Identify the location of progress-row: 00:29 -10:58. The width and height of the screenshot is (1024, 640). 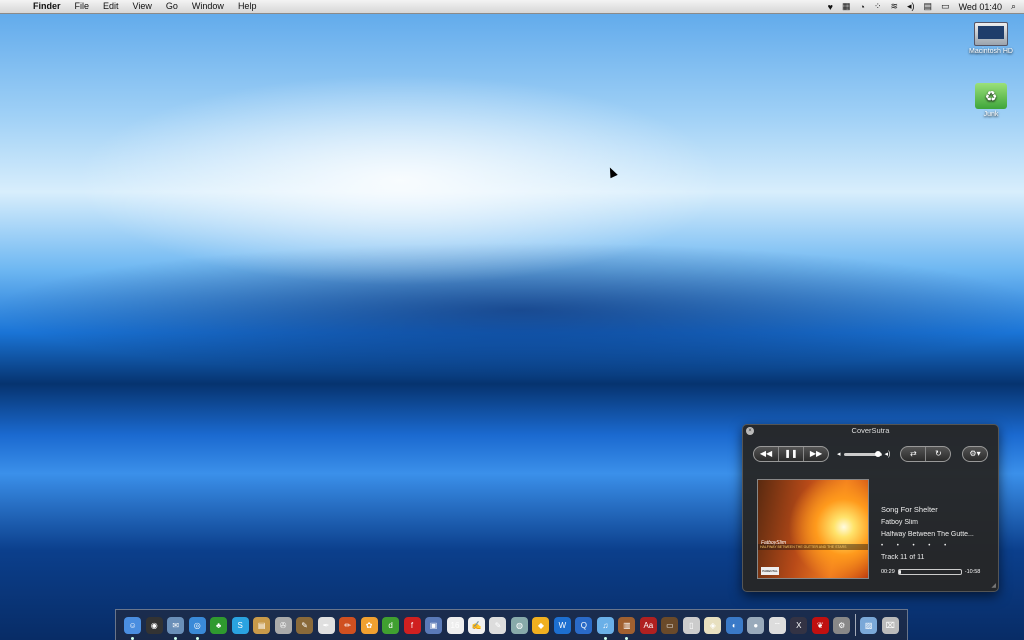
(935, 572).